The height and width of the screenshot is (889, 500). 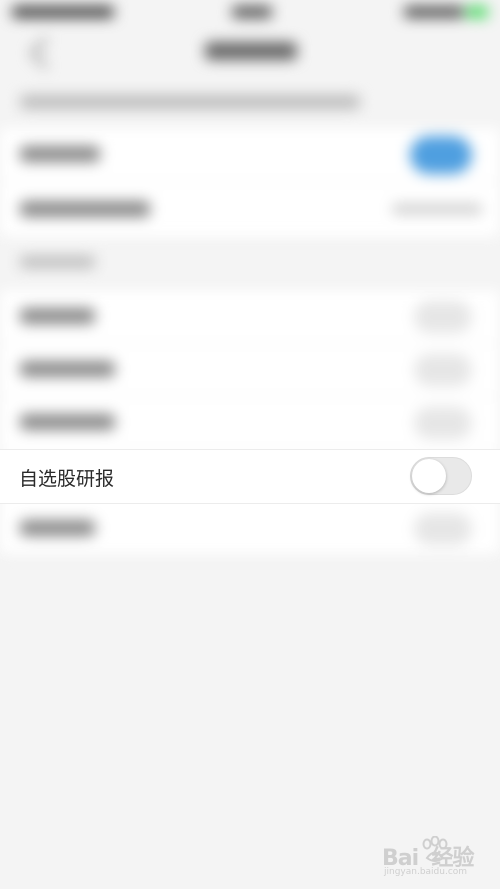 I want to click on toggle-switch-off, so click(x=441, y=476).